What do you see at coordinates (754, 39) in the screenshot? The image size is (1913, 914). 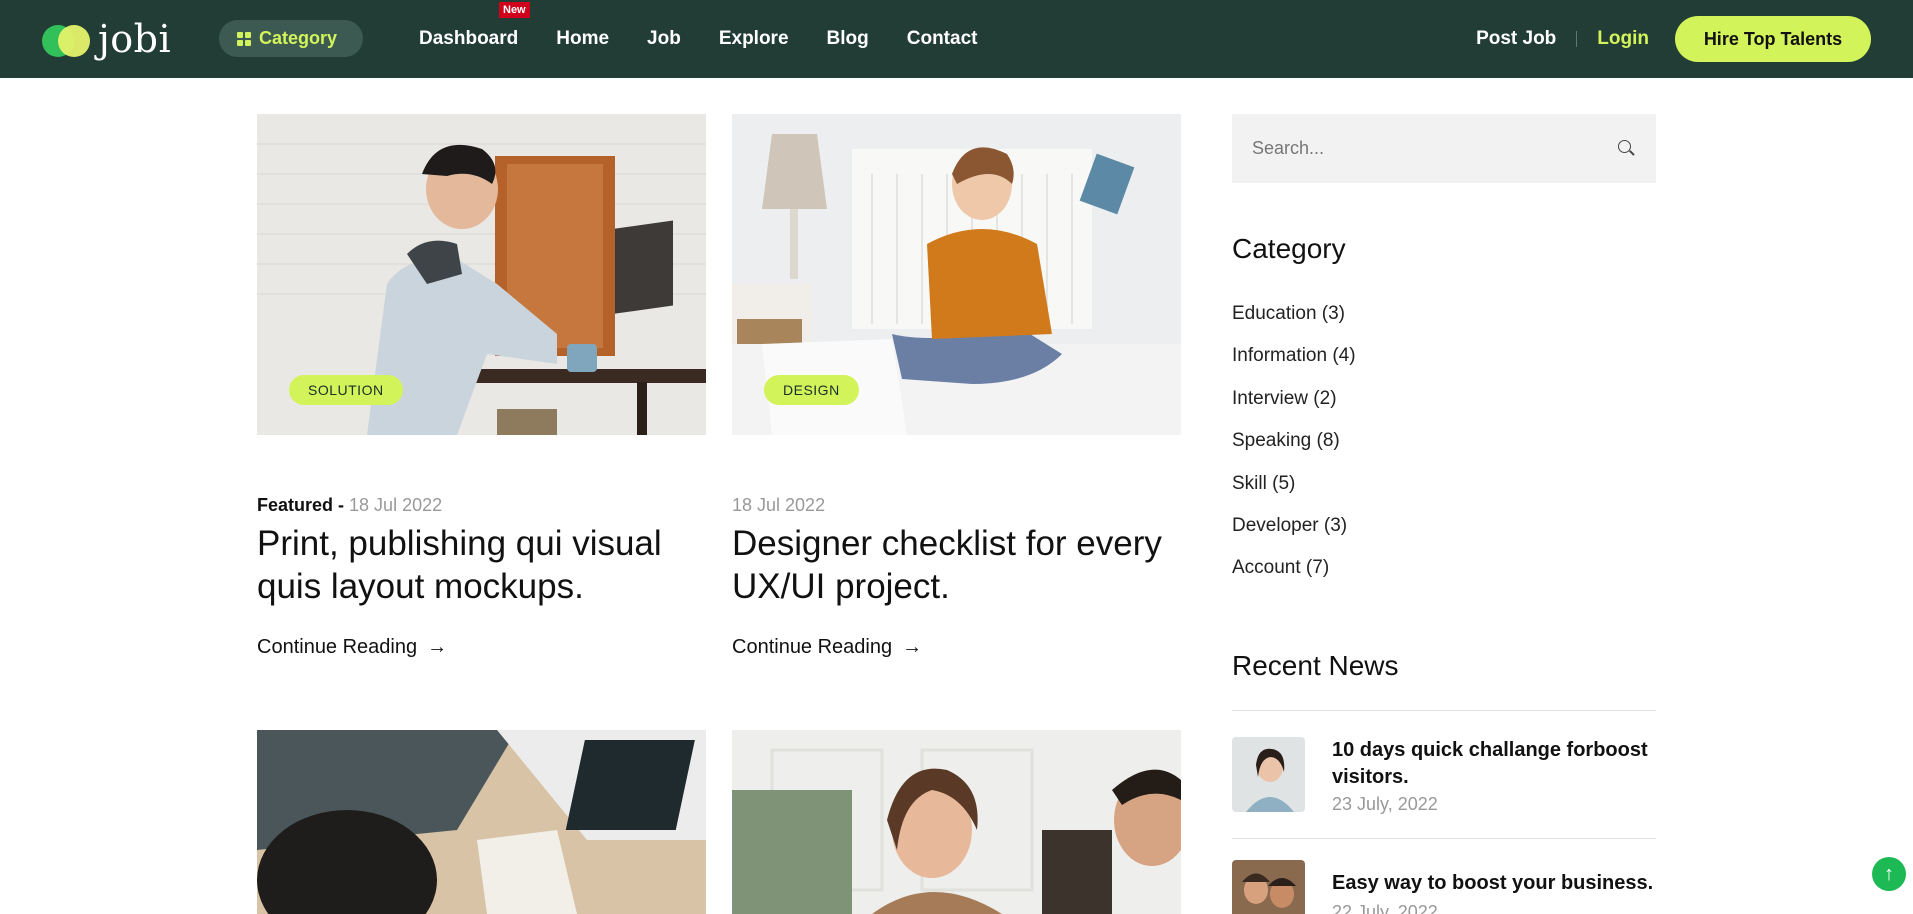 I see `nav-explore: Explore` at bounding box center [754, 39].